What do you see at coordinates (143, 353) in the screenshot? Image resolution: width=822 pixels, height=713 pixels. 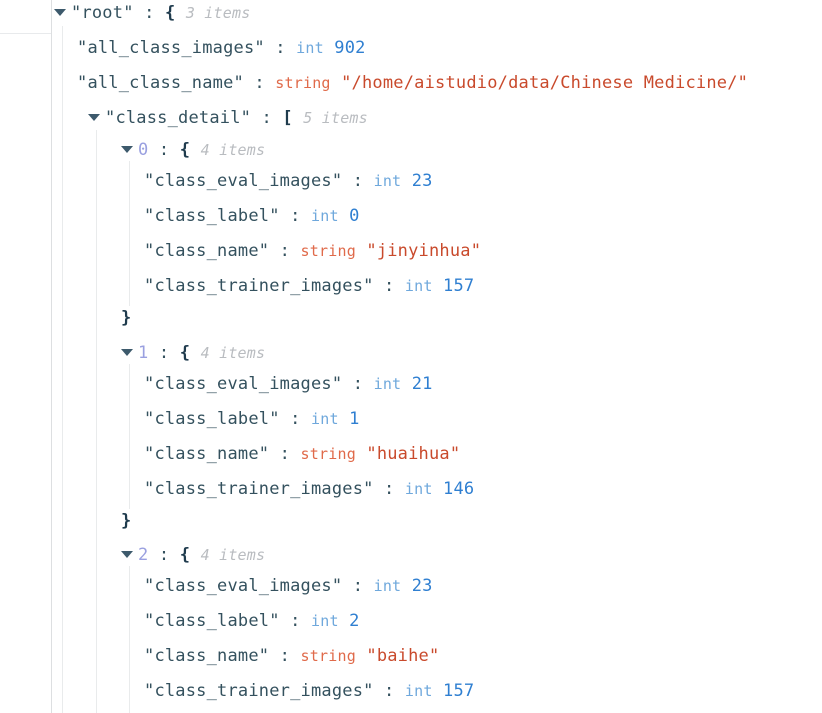 I see `json-index-1: 1` at bounding box center [143, 353].